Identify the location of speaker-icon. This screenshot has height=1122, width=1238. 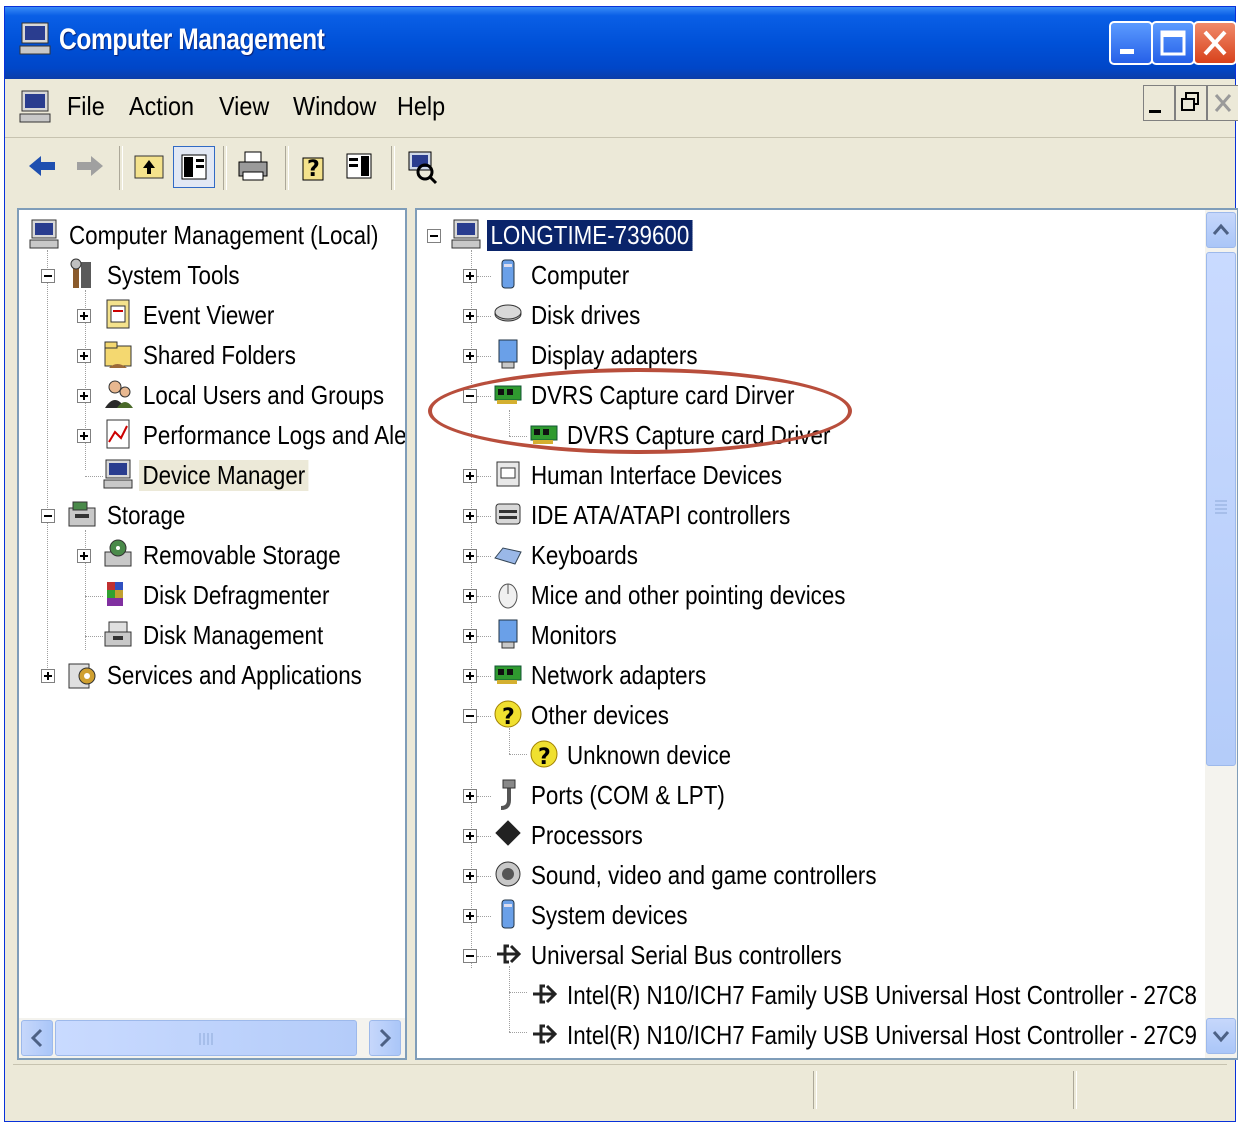
(508, 874).